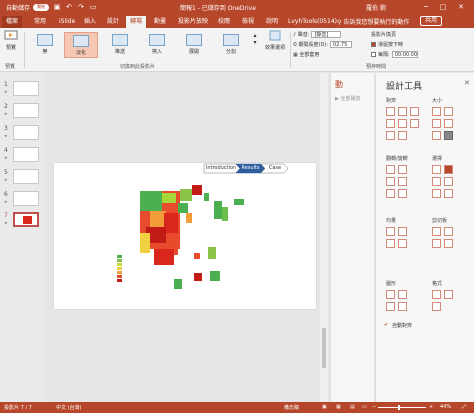 The width and height of the screenshot is (474, 413). Describe the element at coordinates (398, 326) in the screenshot. I see `auto-align-checkbox: ✔ 自動對齊` at that location.